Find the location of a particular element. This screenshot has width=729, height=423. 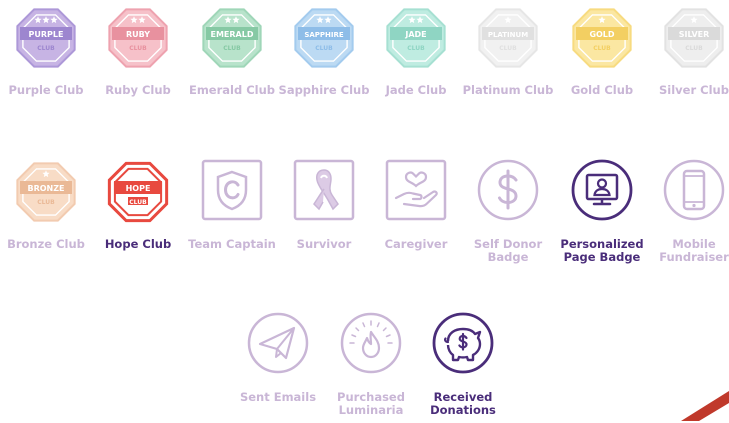

badge-label: Gold Club is located at coordinates (602, 90).